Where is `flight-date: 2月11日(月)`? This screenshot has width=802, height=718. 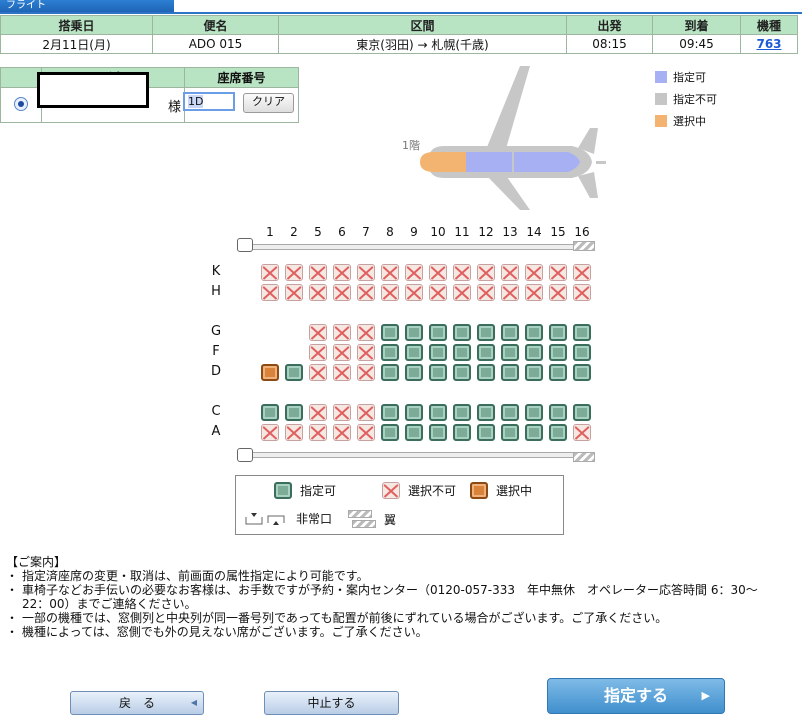
flight-date: 2月11日(月) is located at coordinates (76, 44).